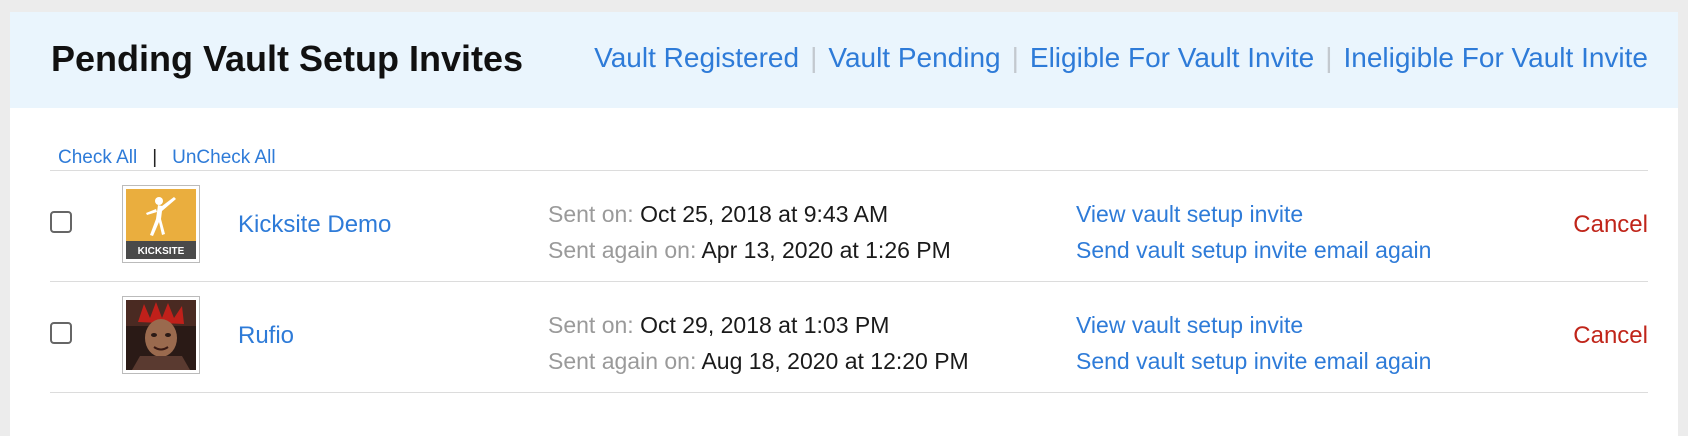  I want to click on user-photo-icon, so click(161, 335).